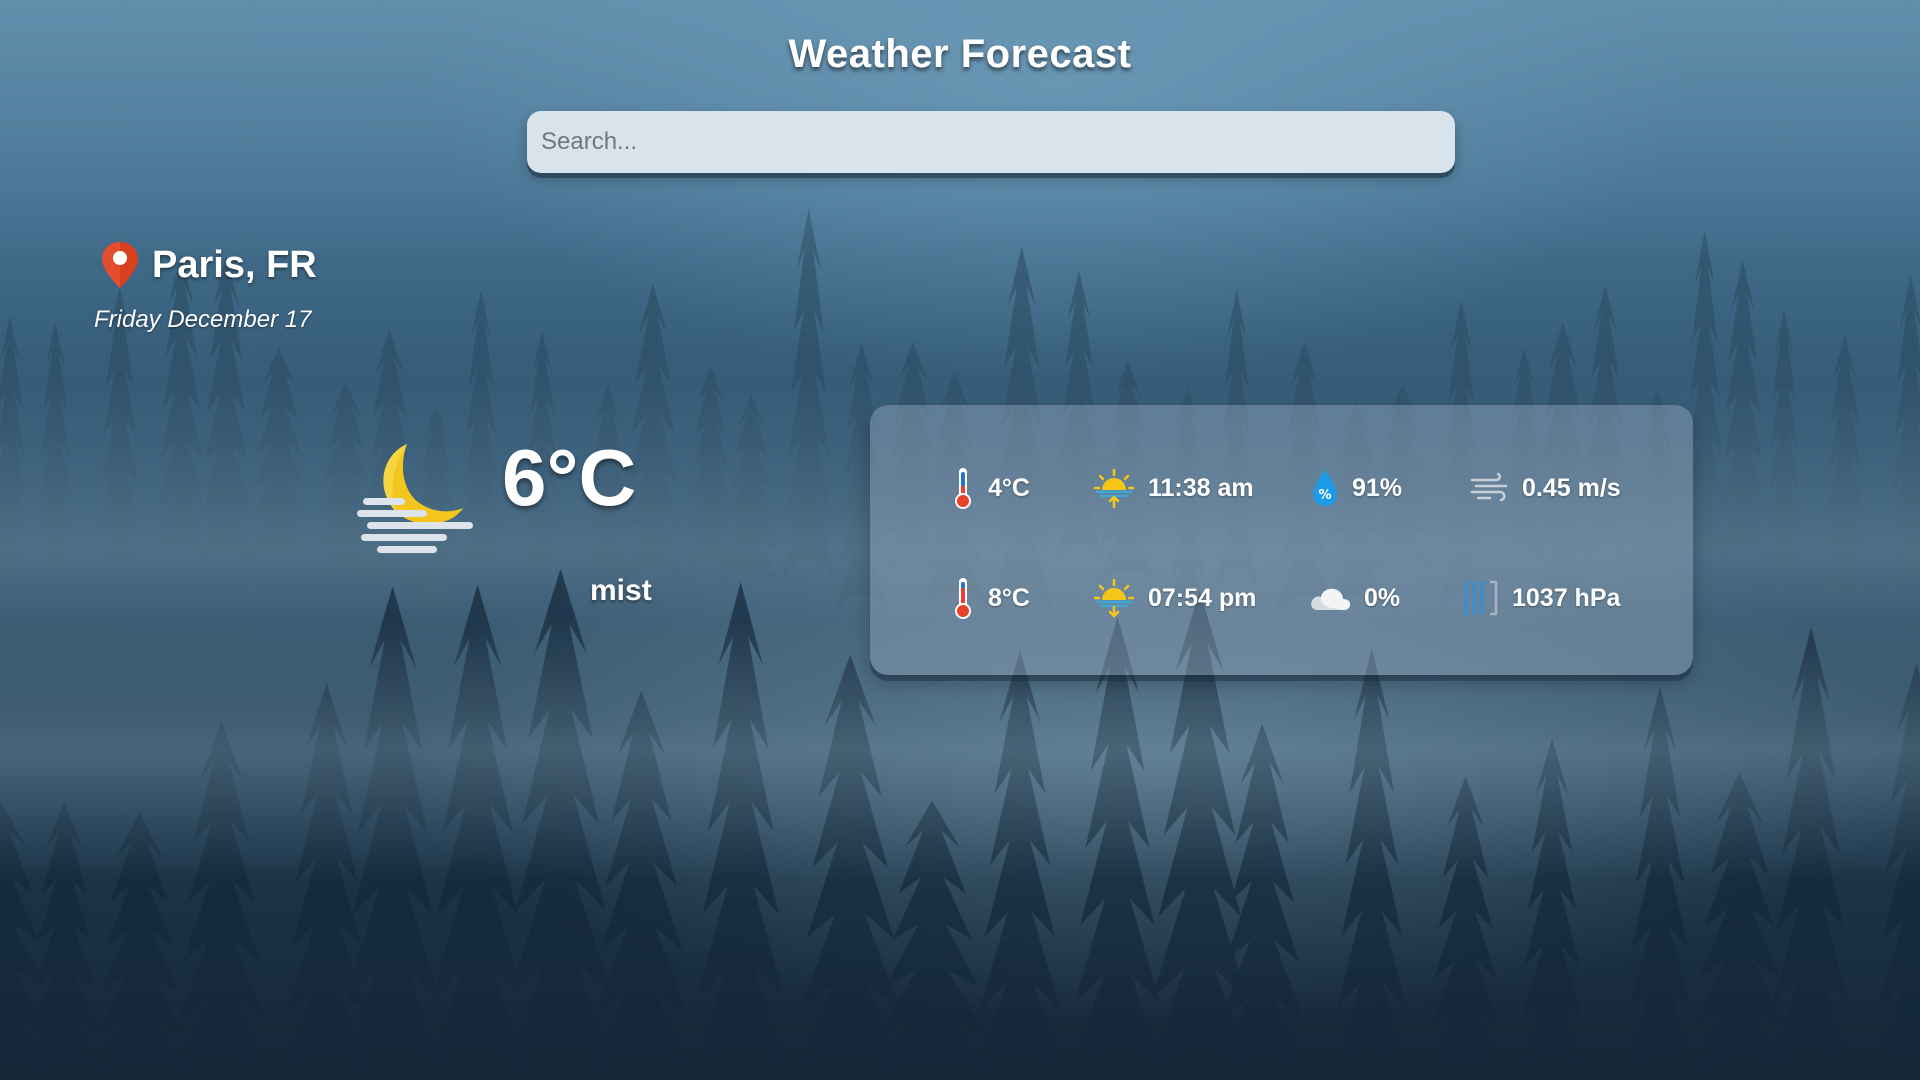 This screenshot has width=1920, height=1080. Describe the element at coordinates (621, 590) in the screenshot. I see `weather-description: mist` at that location.